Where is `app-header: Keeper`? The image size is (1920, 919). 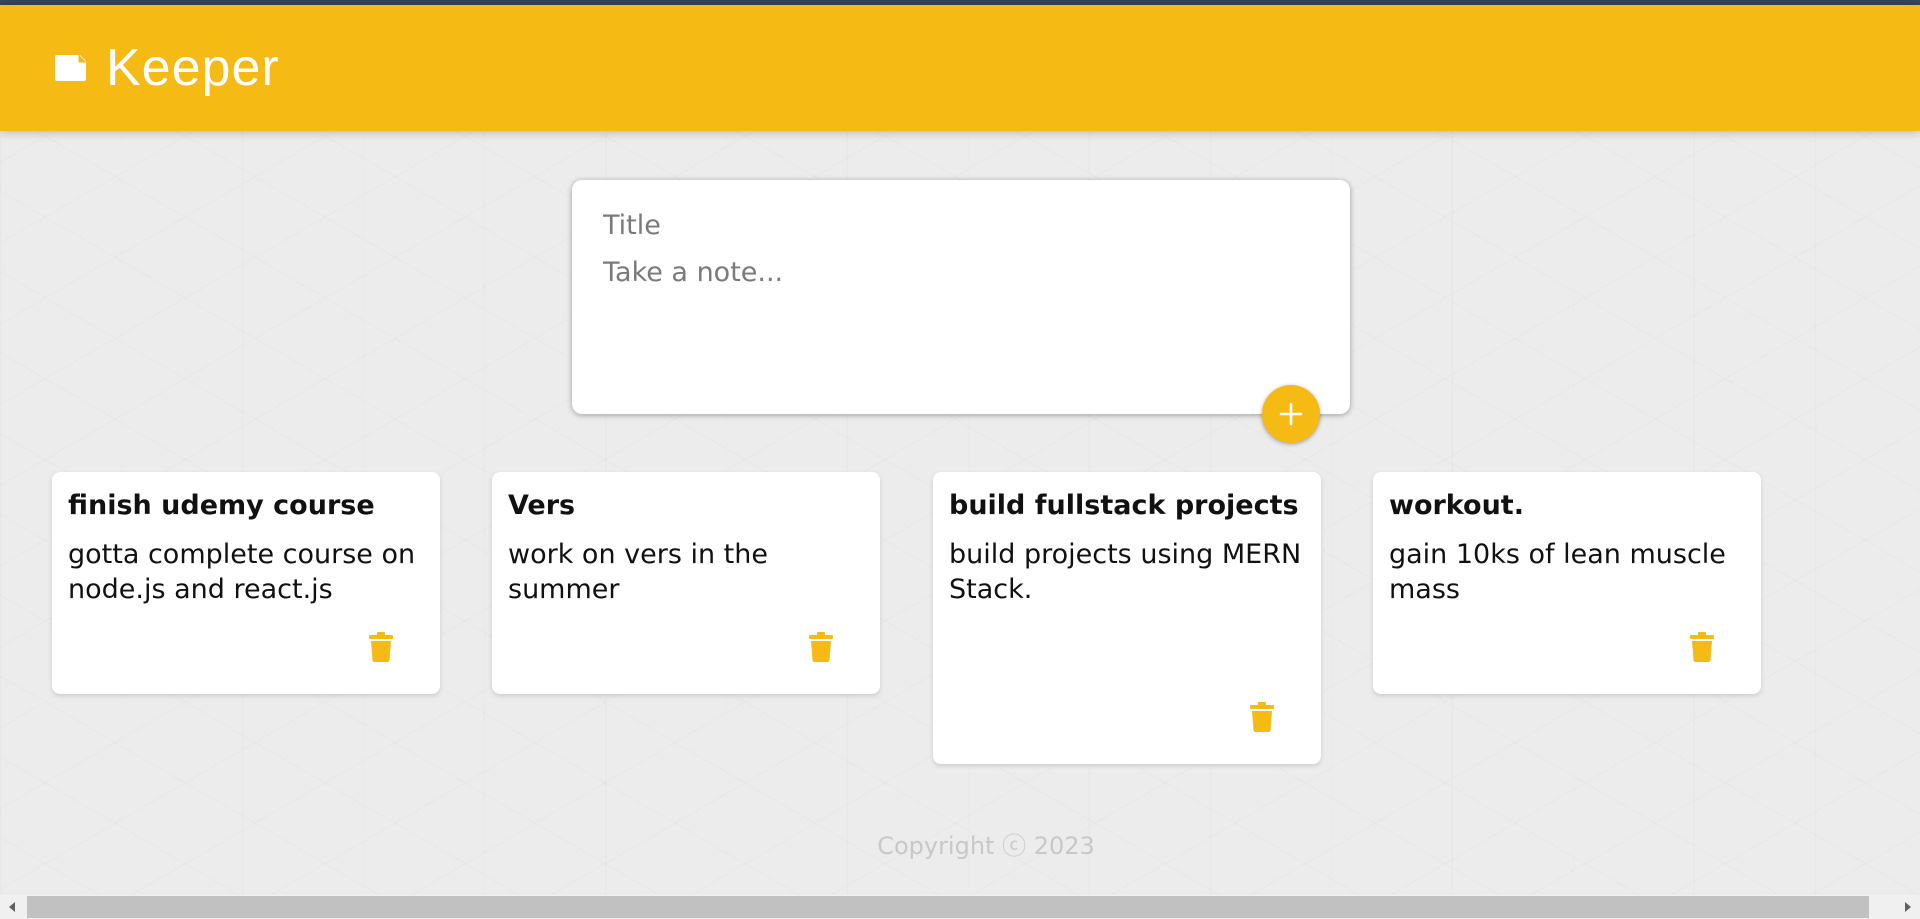
app-header: Keeper is located at coordinates (960, 68).